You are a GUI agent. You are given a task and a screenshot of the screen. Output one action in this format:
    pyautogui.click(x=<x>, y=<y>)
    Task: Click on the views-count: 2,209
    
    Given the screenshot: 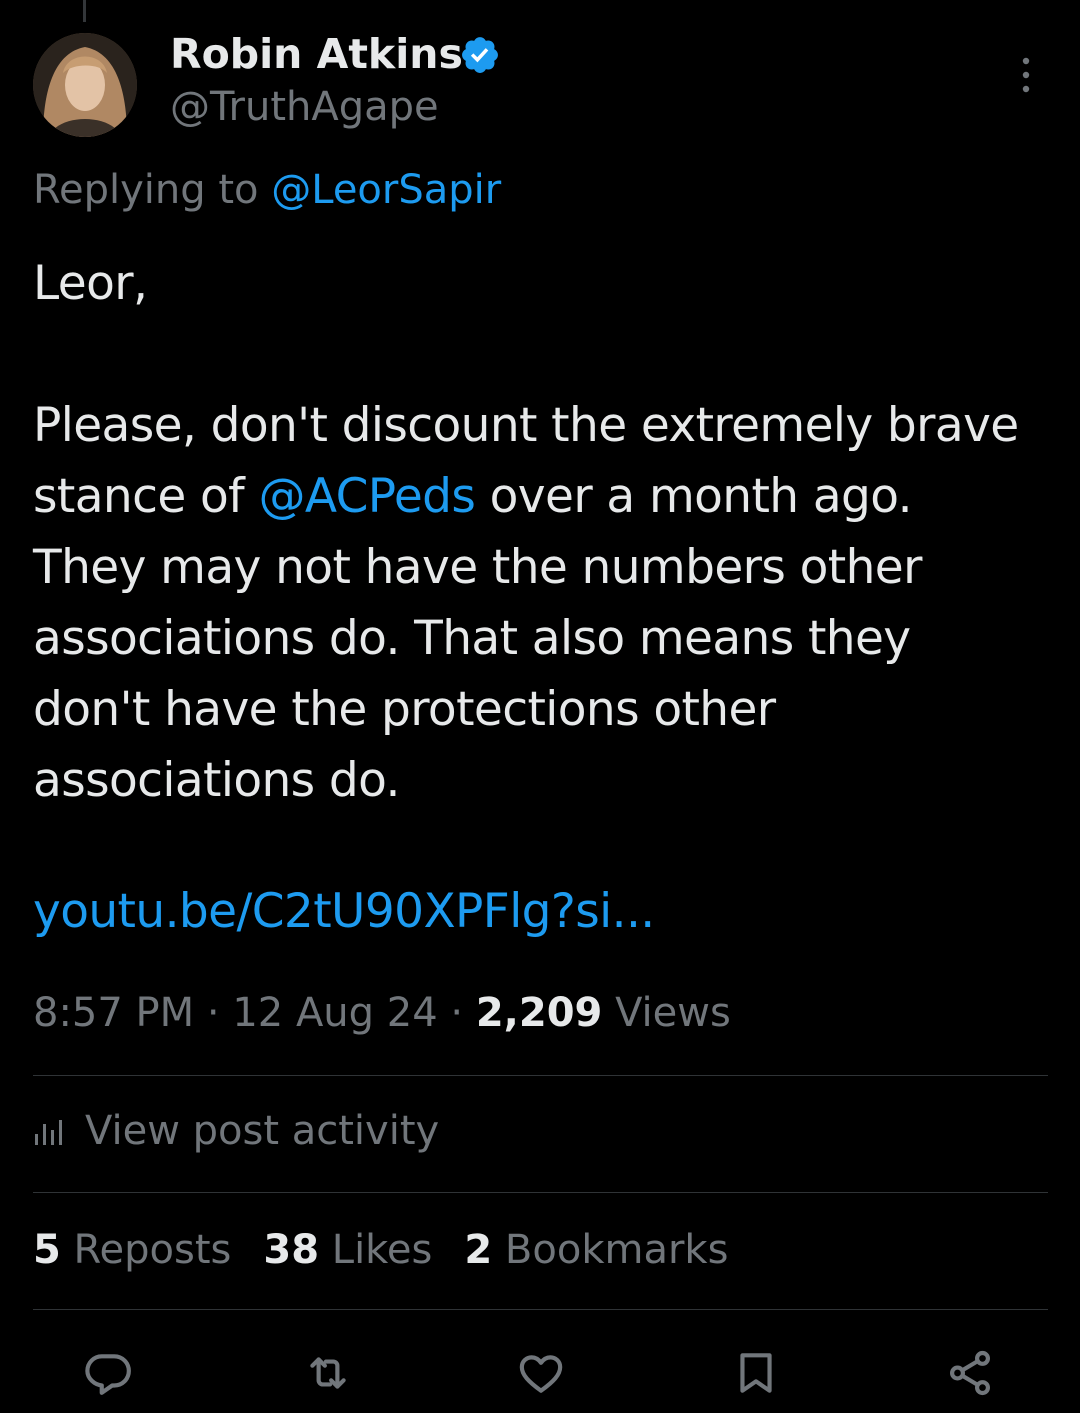 What is the action you would take?
    pyautogui.click(x=539, y=1013)
    